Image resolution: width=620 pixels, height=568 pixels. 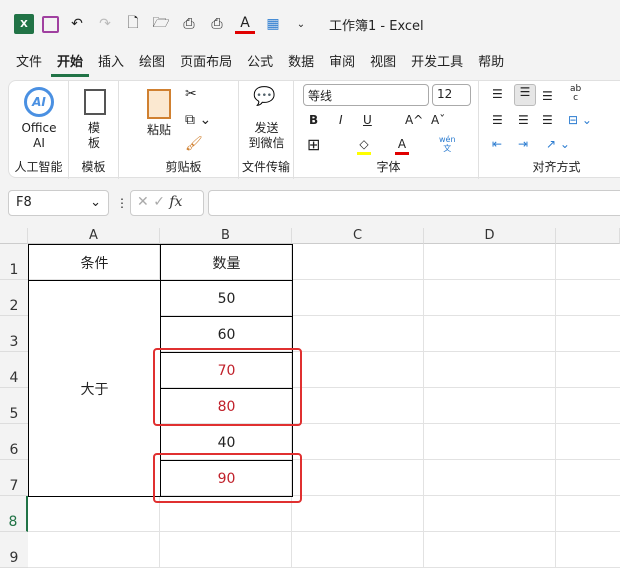 I want to click on new-file-icon: 🗋, so click(x=133, y=24).